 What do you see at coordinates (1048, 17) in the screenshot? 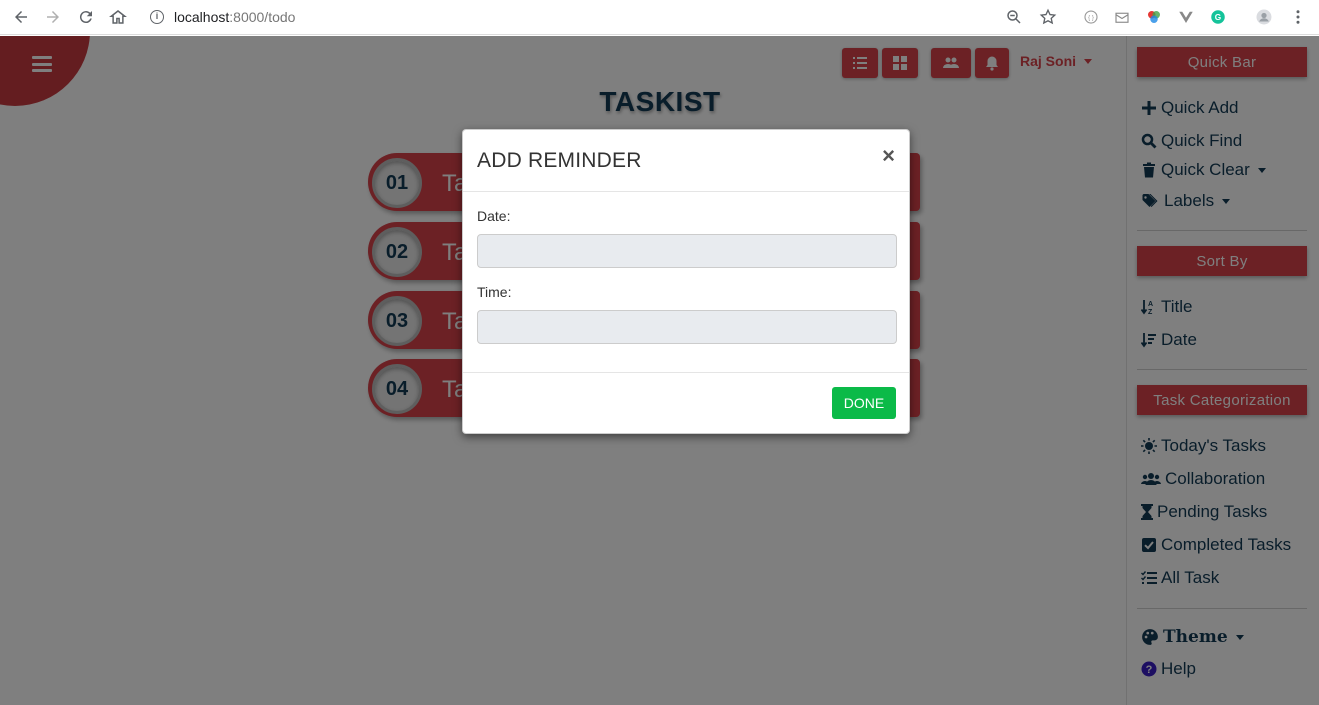
I see `bookmark-star-icon` at bounding box center [1048, 17].